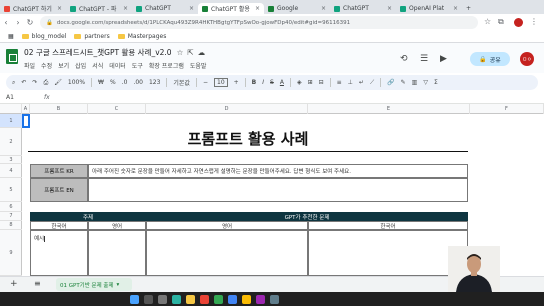 The width and height of the screenshot is (544, 306). What do you see at coordinates (117, 253) in the screenshot?
I see `input-english-cell` at bounding box center [117, 253].